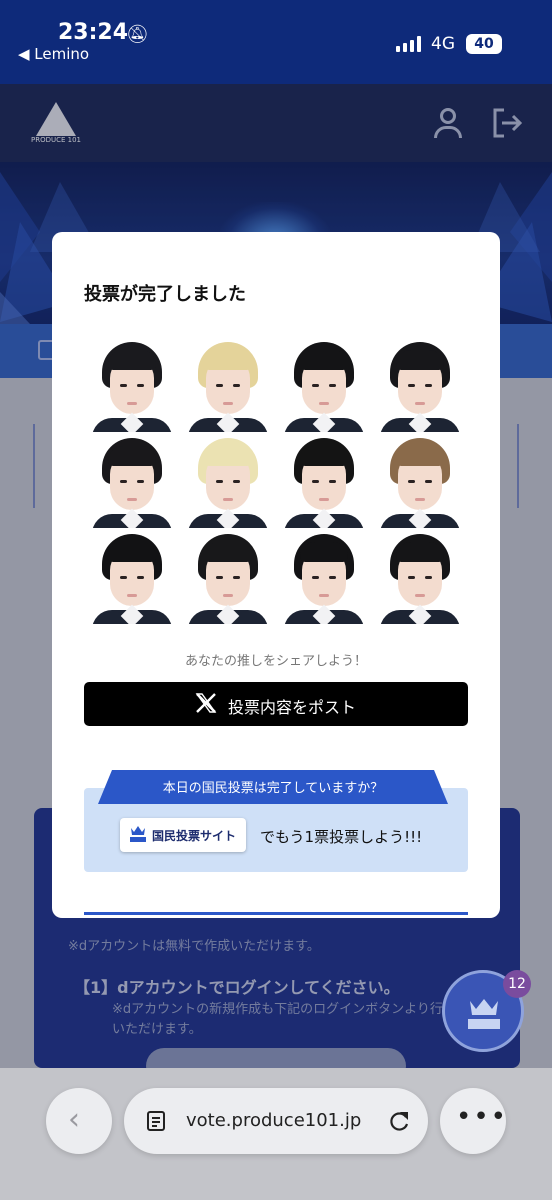 This screenshot has width=552, height=1200. What do you see at coordinates (341, 837) in the screenshot?
I see `national-vote-cta: でもう1票投票しよう!!!` at bounding box center [341, 837].